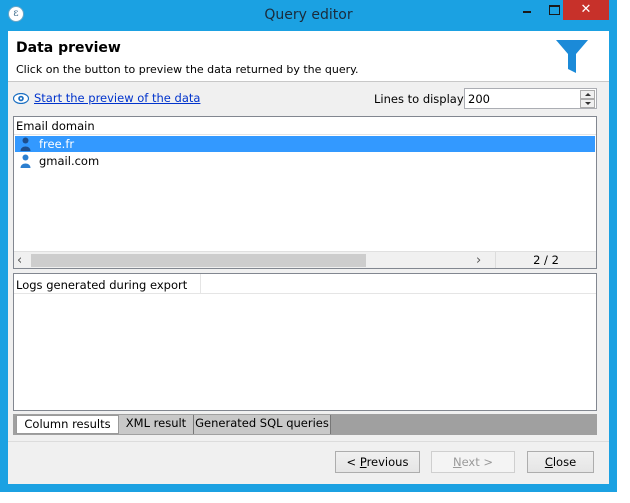  I want to click on lines-to-display-input, so click(522, 98).